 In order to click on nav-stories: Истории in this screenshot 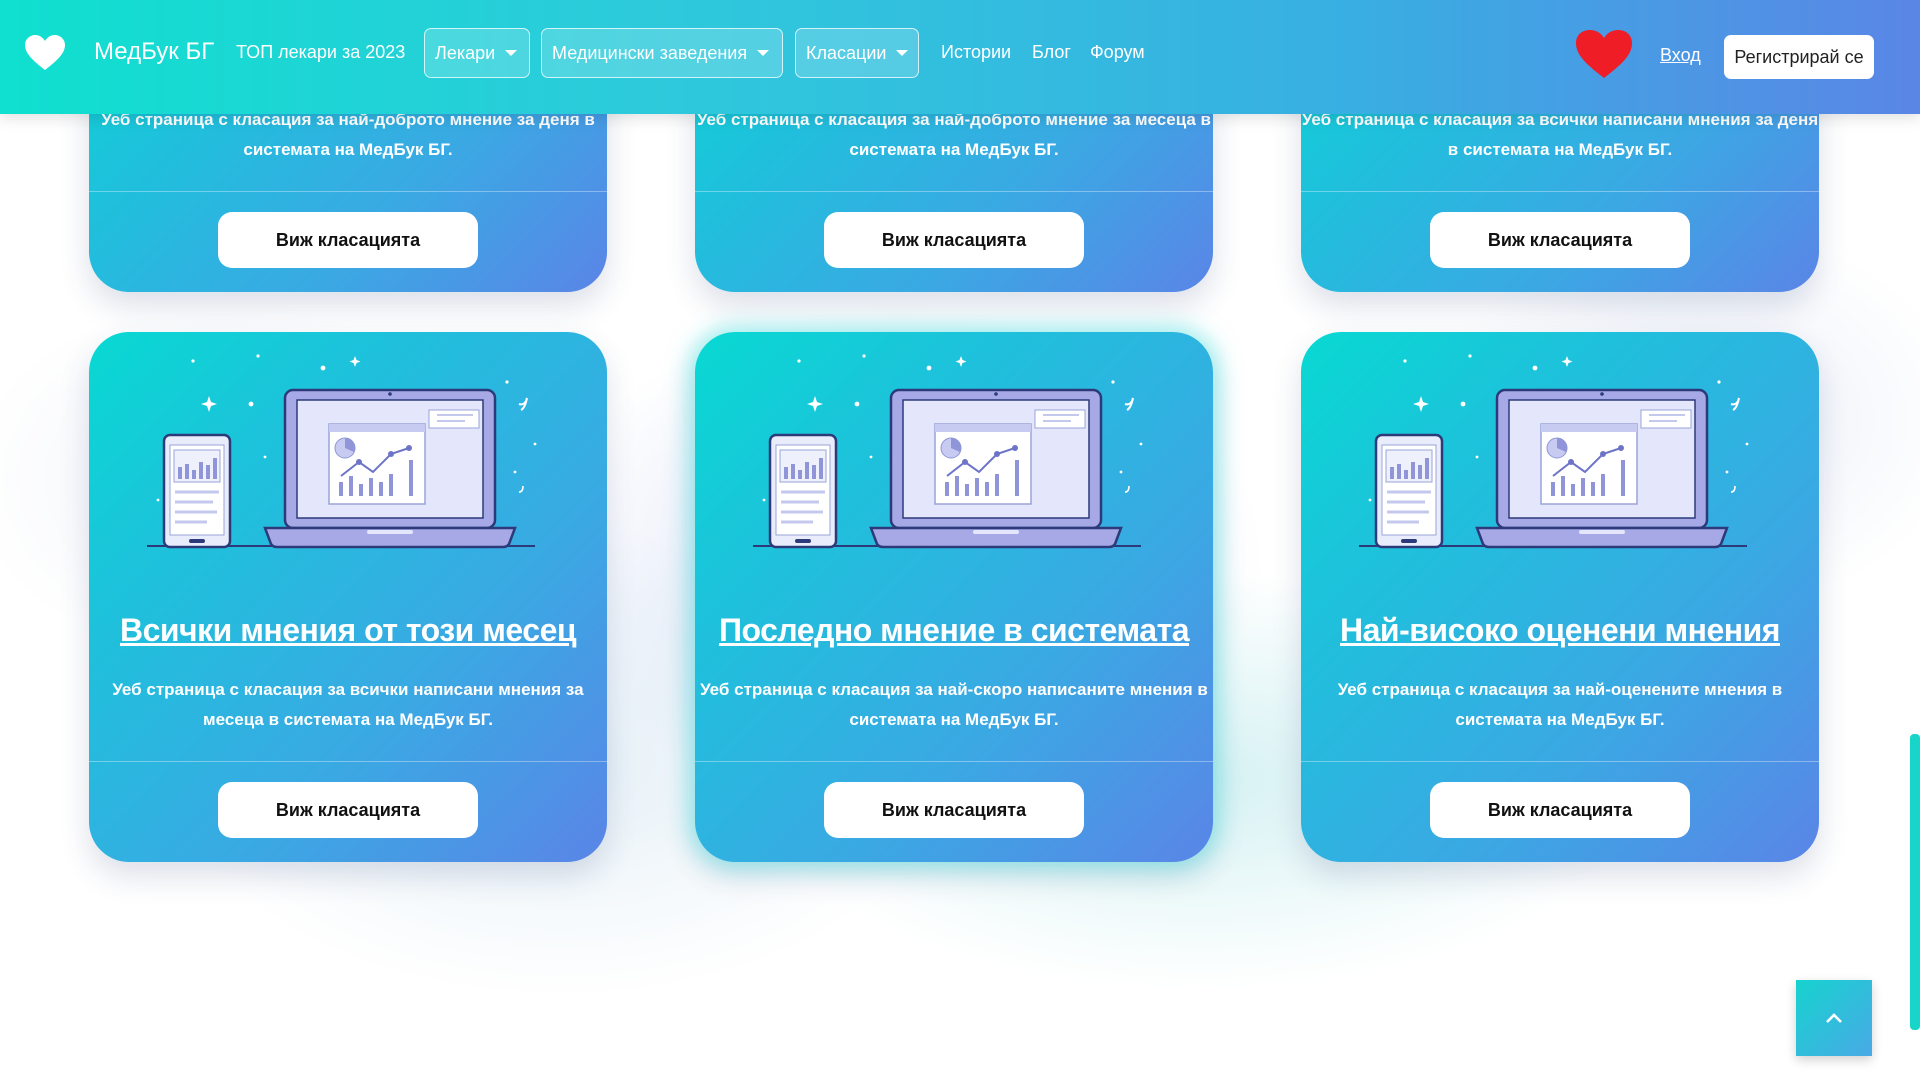, I will do `click(976, 52)`.